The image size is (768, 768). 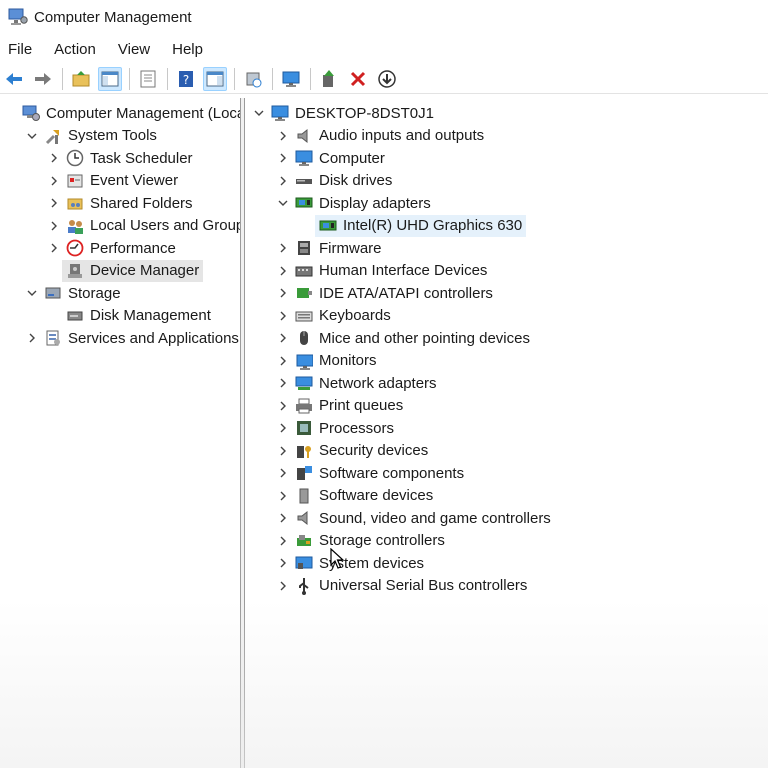 What do you see at coordinates (358, 79) in the screenshot?
I see `uninstall-device-icon` at bounding box center [358, 79].